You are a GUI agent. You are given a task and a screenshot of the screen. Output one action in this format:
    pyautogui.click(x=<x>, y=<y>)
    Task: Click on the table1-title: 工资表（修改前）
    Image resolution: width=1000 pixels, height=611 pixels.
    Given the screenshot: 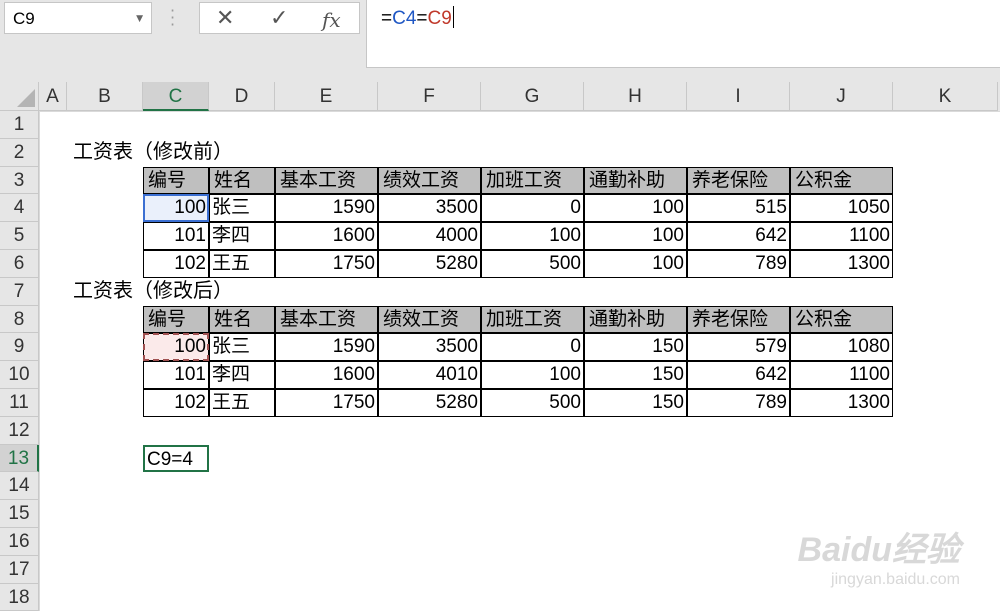 What is the action you would take?
    pyautogui.click(x=150, y=153)
    